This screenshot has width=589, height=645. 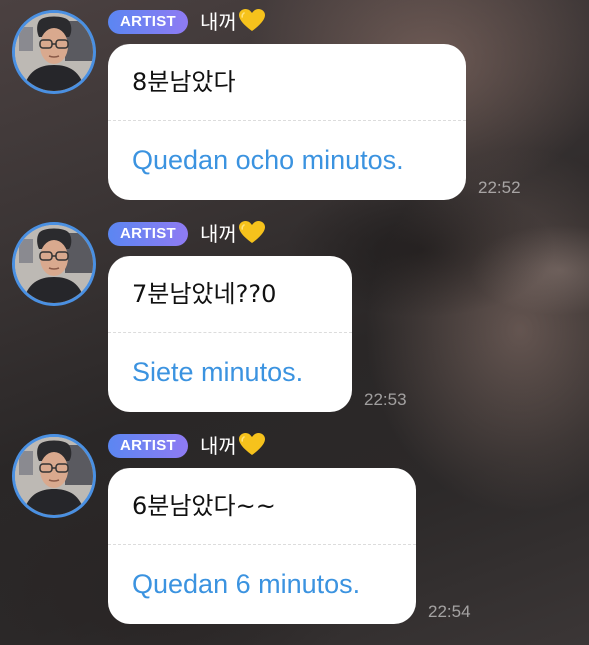 What do you see at coordinates (184, 82) in the screenshot?
I see `original-text: 8분남았다` at bounding box center [184, 82].